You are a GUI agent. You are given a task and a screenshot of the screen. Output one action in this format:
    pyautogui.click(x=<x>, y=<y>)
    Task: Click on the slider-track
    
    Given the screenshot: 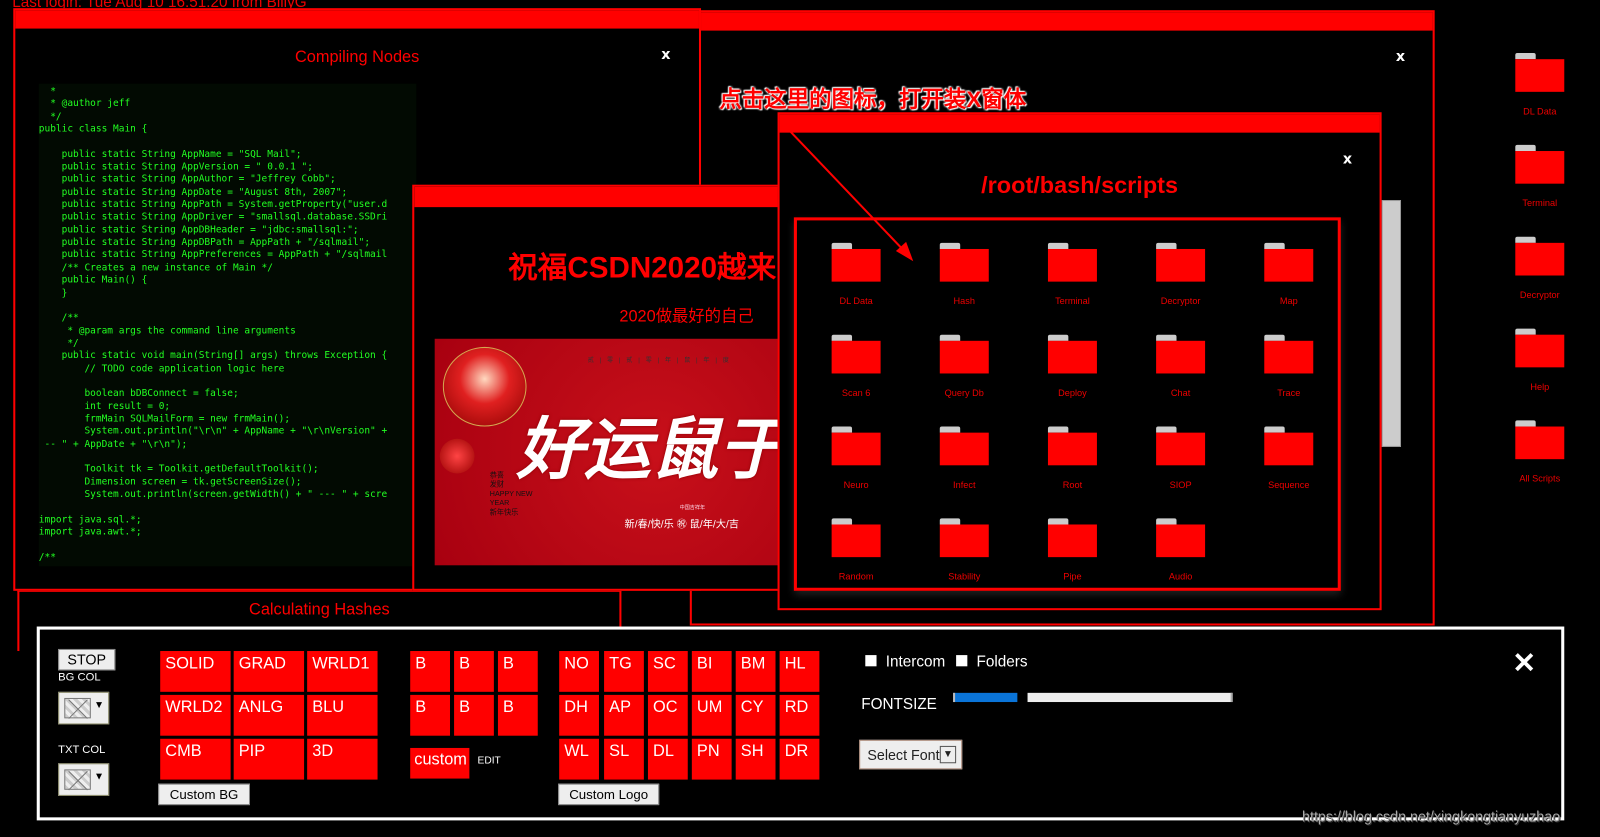 What is the action you would take?
    pyautogui.click(x=1130, y=697)
    